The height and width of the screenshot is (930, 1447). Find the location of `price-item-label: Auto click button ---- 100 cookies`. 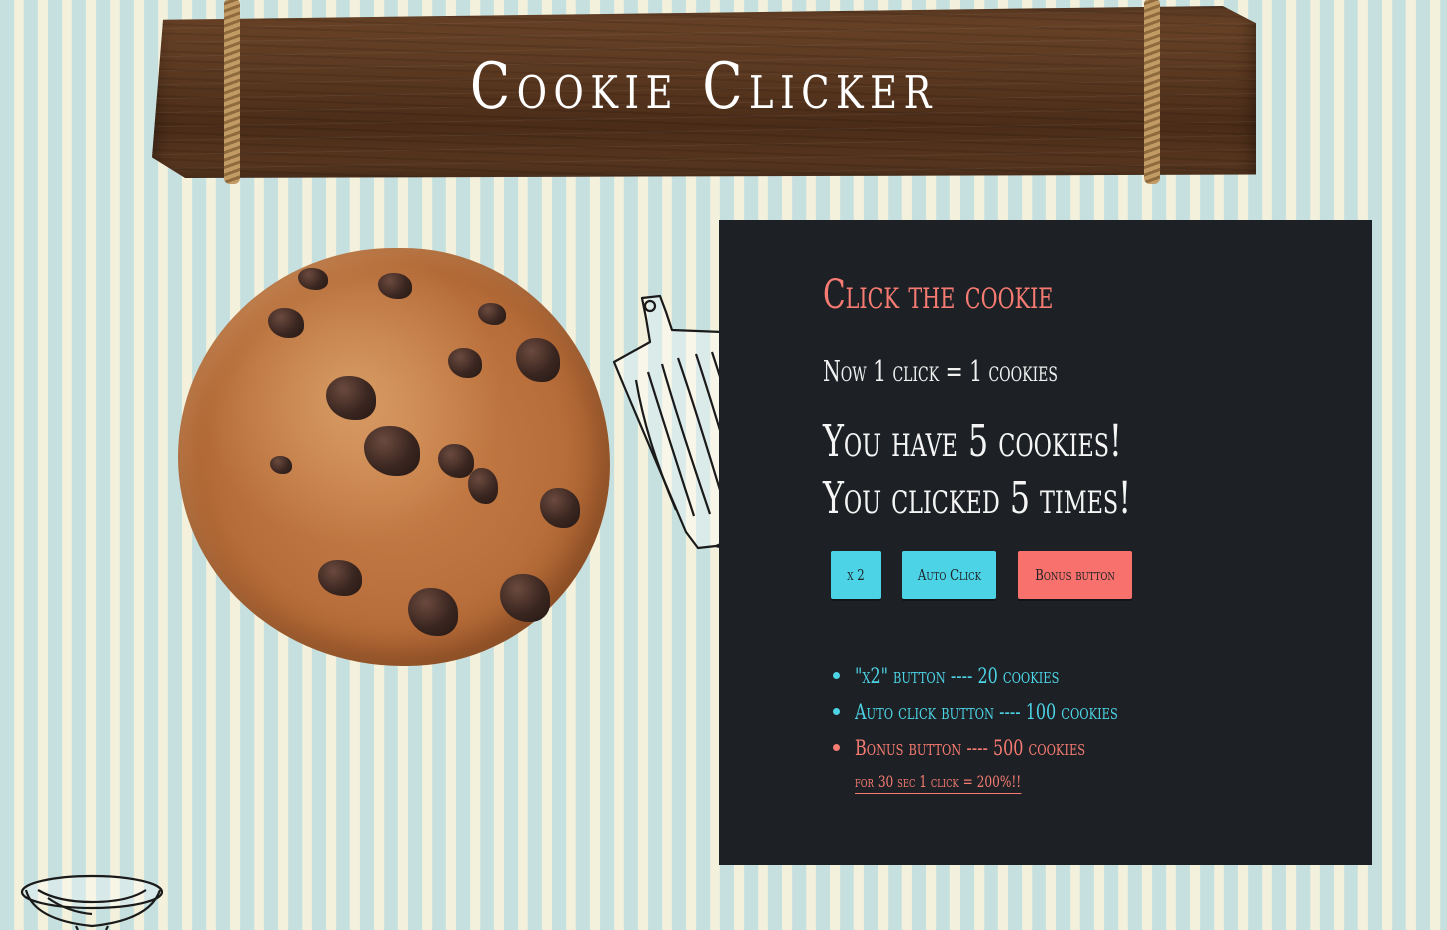

price-item-label: Auto click button ---- 100 cookies is located at coordinates (986, 712).